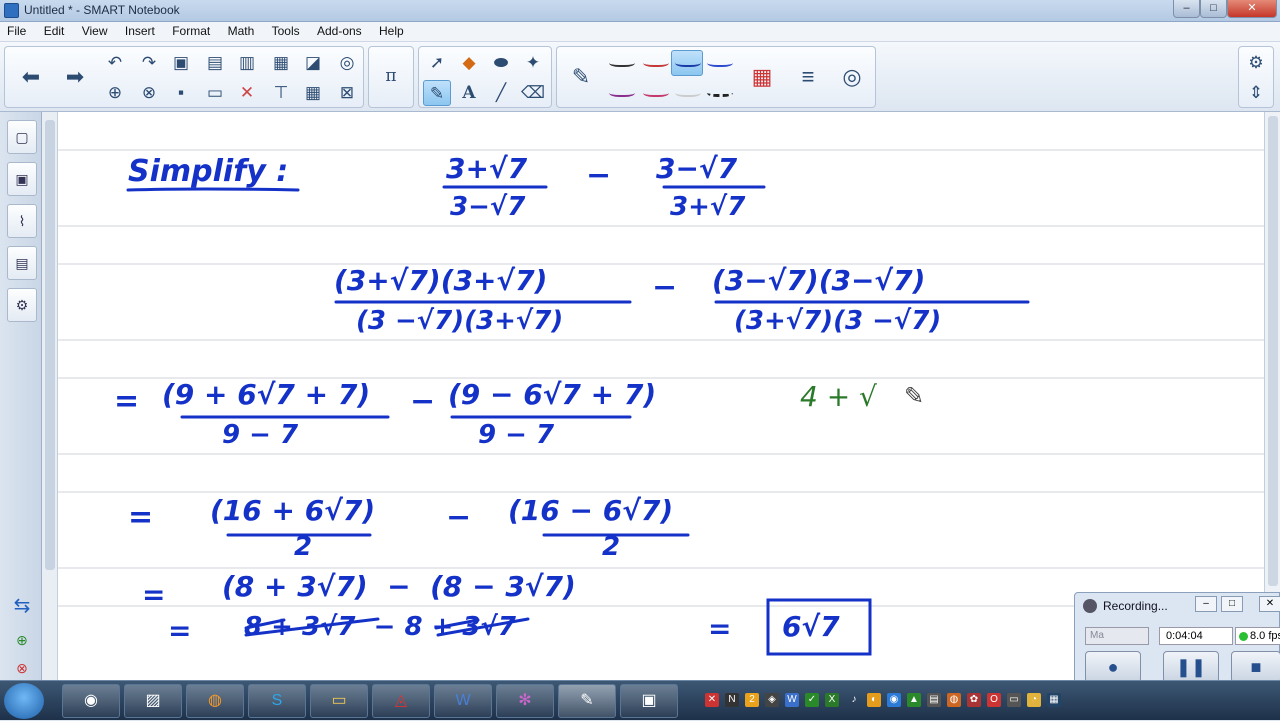 This screenshot has width=1280, height=721. What do you see at coordinates (286, 32) in the screenshot?
I see `menu-tools: Tools` at bounding box center [286, 32].